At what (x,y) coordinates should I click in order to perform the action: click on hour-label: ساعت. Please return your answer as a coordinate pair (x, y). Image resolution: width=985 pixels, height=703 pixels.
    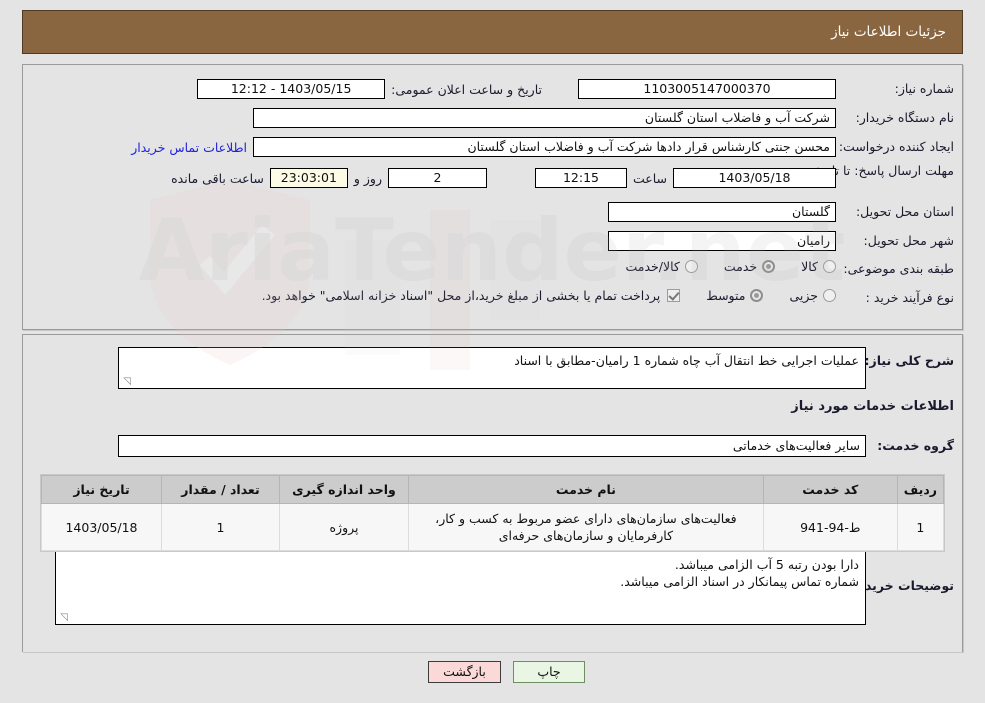
    Looking at the image, I should click on (649, 178).